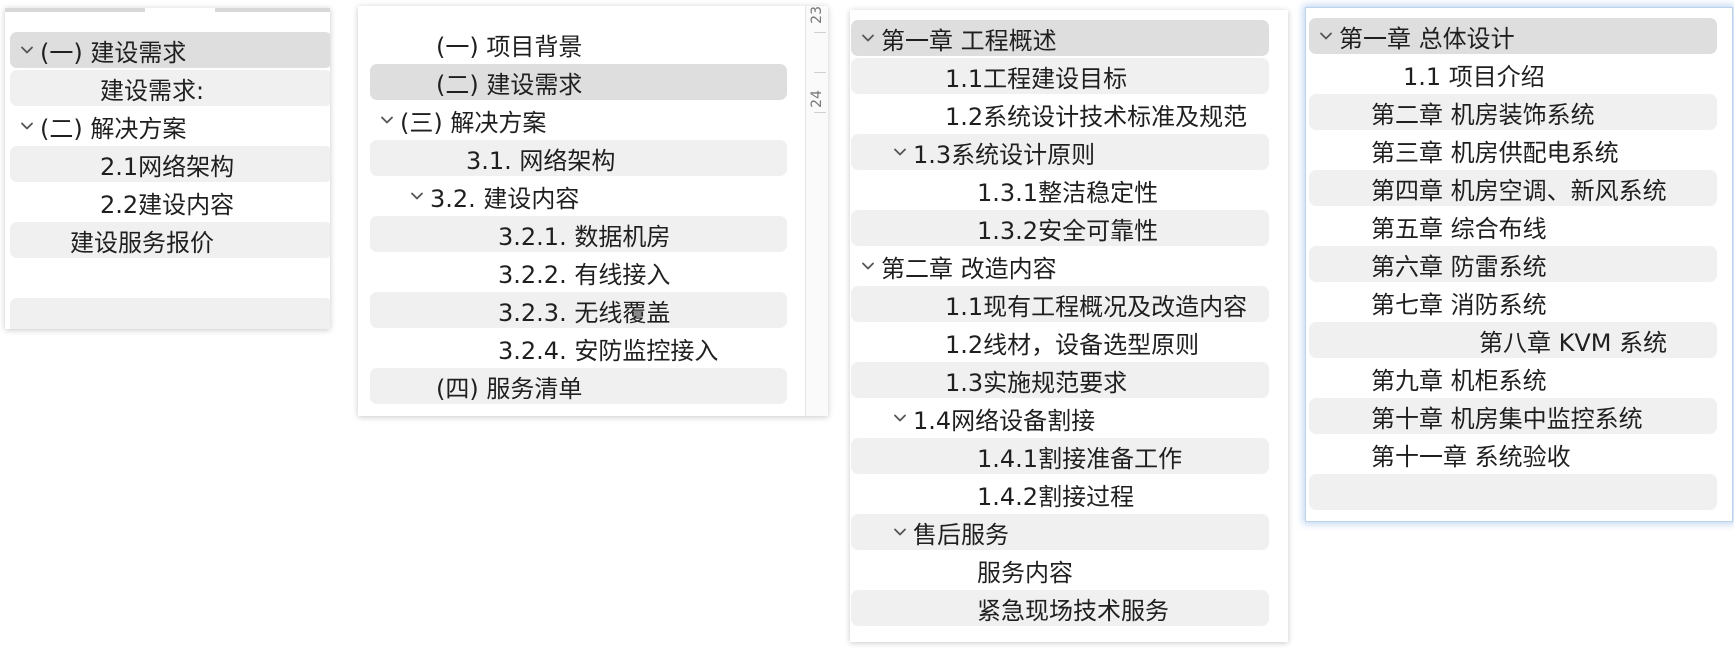 The height and width of the screenshot is (658, 1734). Describe the element at coordinates (1072, 344) in the screenshot. I see `outline-item-label: 1.2线材，设备选型原则` at that location.